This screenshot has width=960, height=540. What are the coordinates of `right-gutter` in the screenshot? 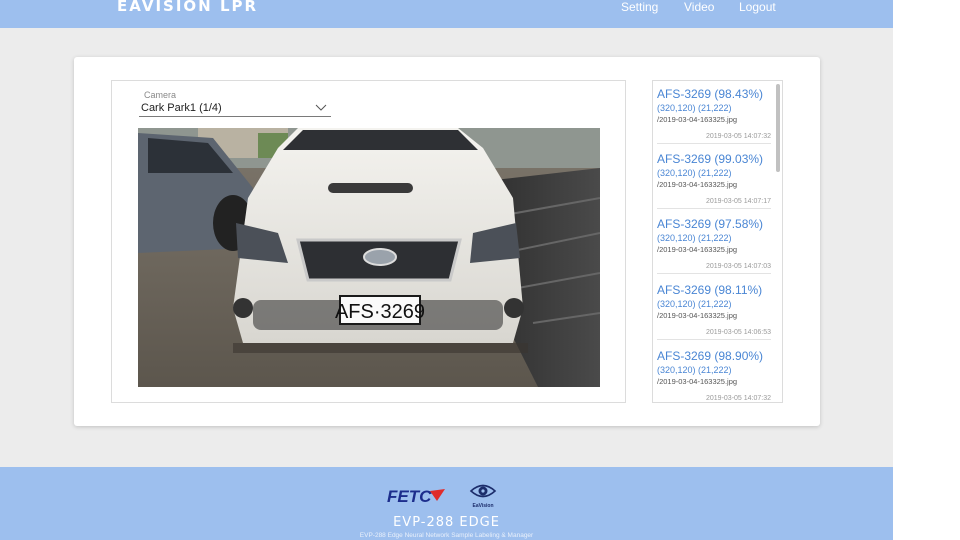 It's located at (926, 270).